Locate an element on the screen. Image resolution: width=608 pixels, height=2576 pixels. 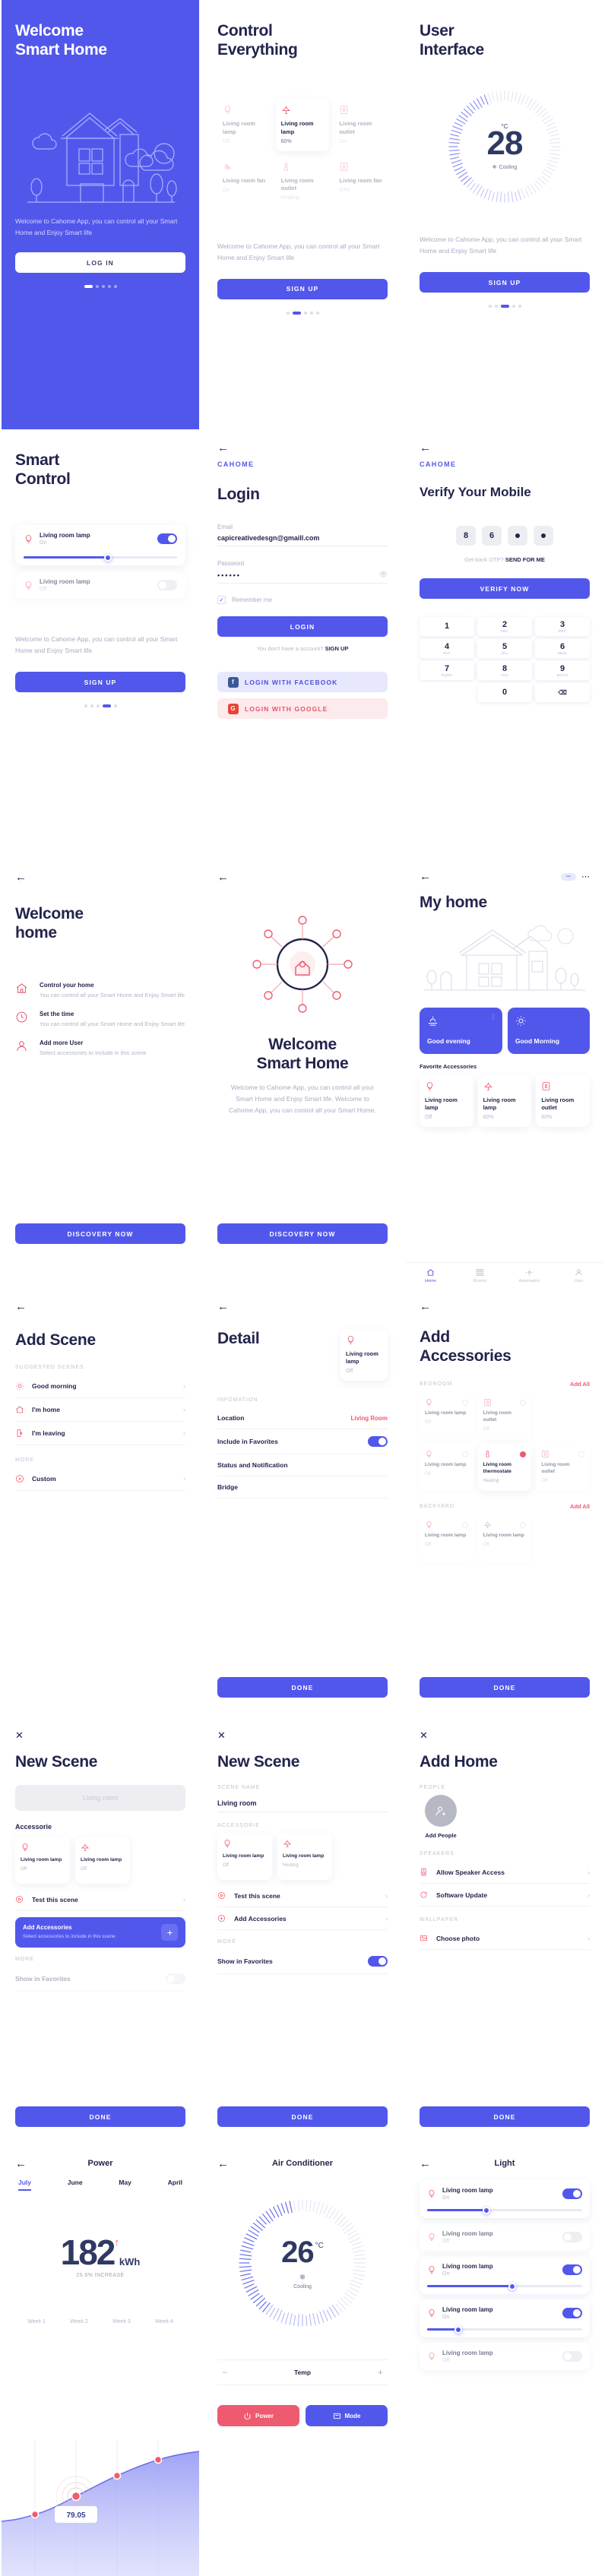
key-3: 3 DEF is located at coordinates (562, 626).